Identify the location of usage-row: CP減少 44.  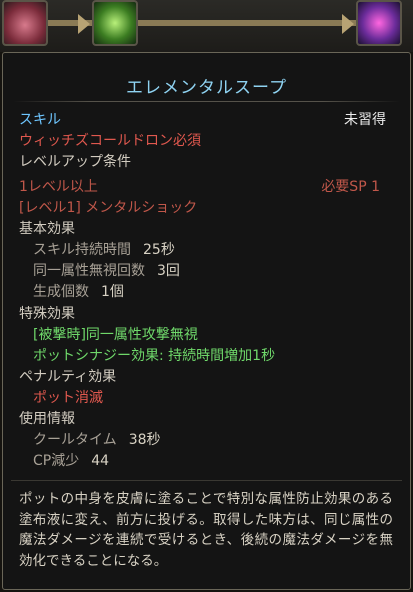
(71, 461).